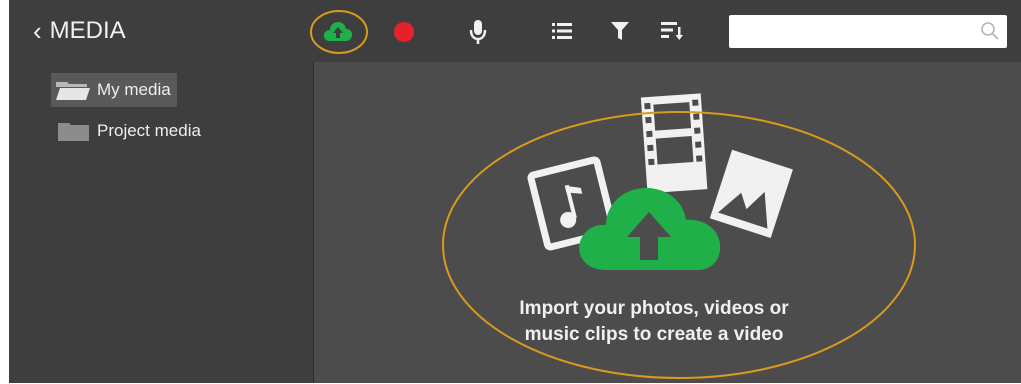 The height and width of the screenshot is (384, 1021). I want to click on microphone-button, so click(478, 32).